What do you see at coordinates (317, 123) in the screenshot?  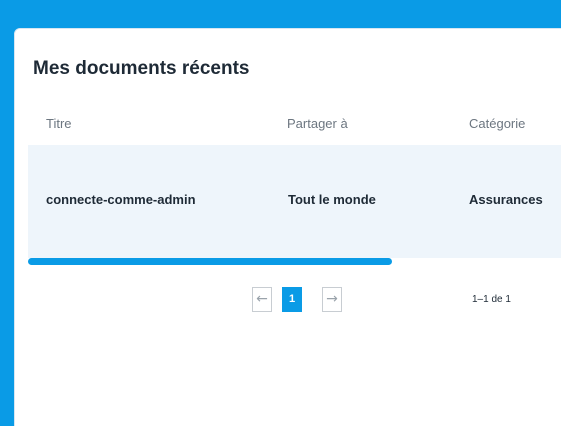 I see `column-header-shared-with: Partager à` at bounding box center [317, 123].